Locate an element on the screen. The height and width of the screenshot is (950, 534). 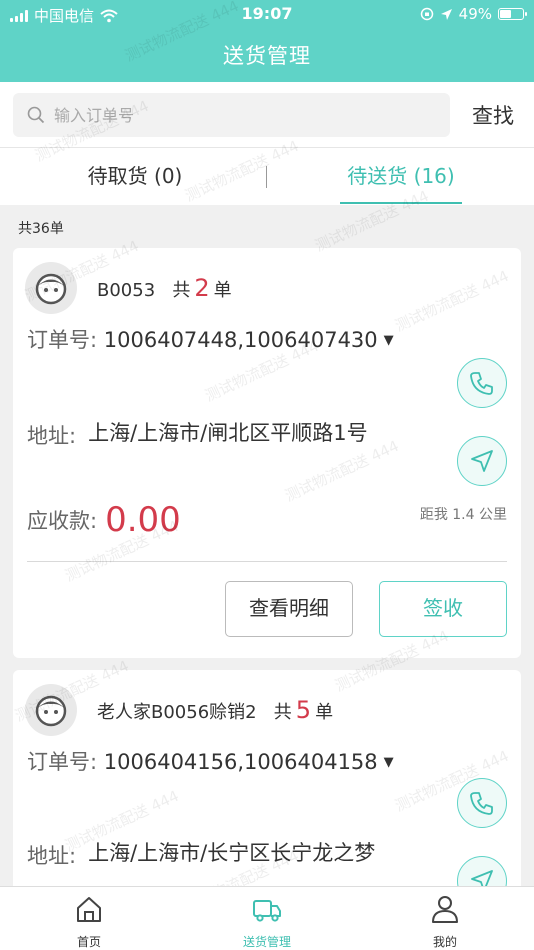
customer-name: B0053 is located at coordinates (126, 290).